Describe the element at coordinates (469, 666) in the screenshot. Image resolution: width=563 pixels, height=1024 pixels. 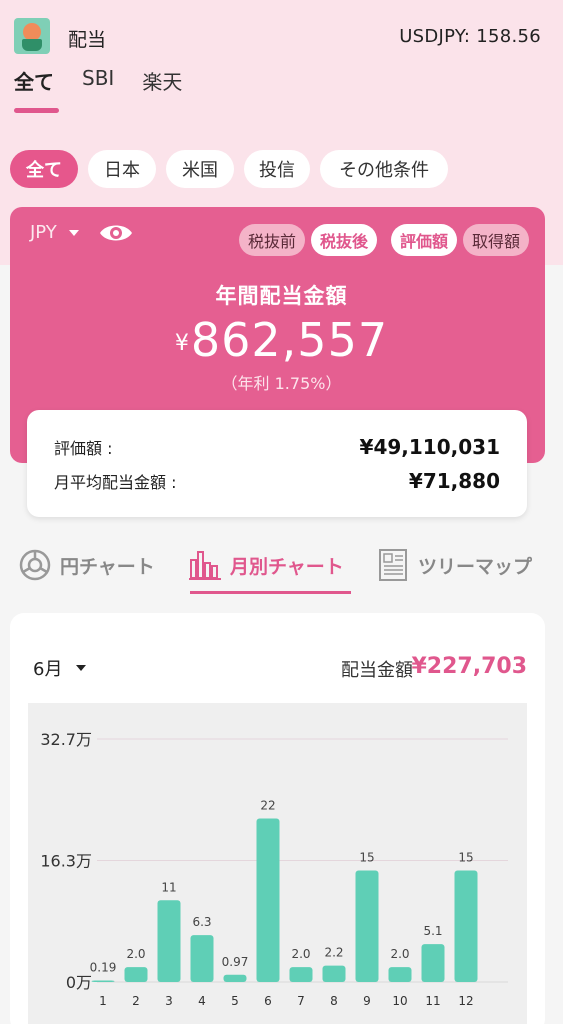
I see `dividend-amount-value: ¥227,703` at that location.